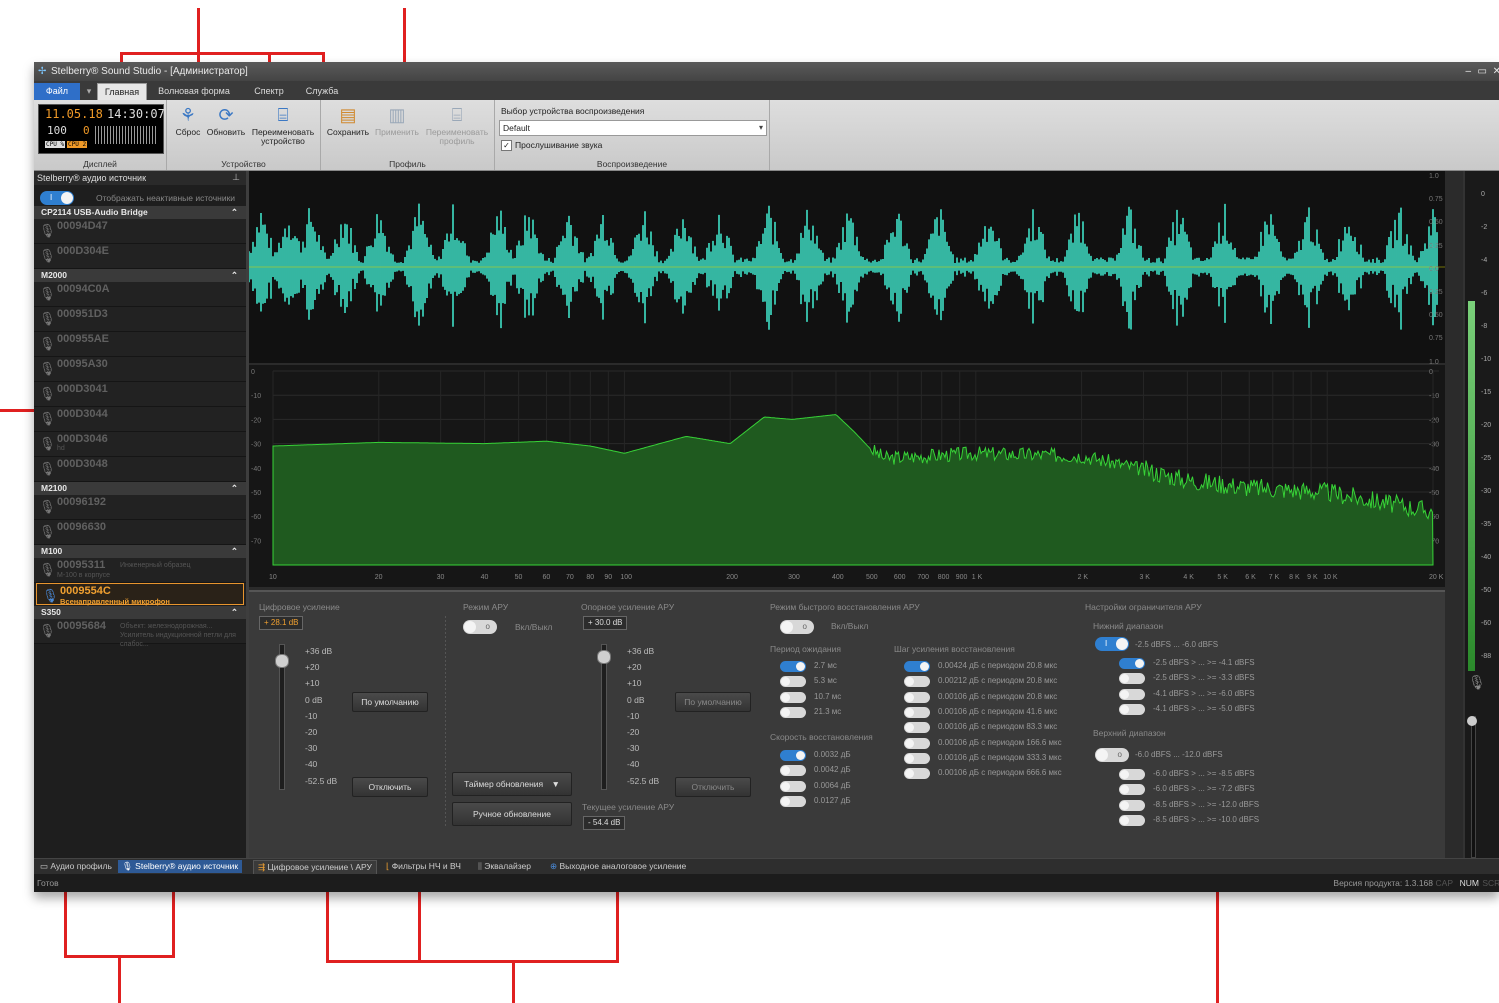 The width and height of the screenshot is (1499, 1003). Describe the element at coordinates (623, 866) in the screenshot. I see `tab-output-gain-label: Выходное аналоговое усиление` at that location.